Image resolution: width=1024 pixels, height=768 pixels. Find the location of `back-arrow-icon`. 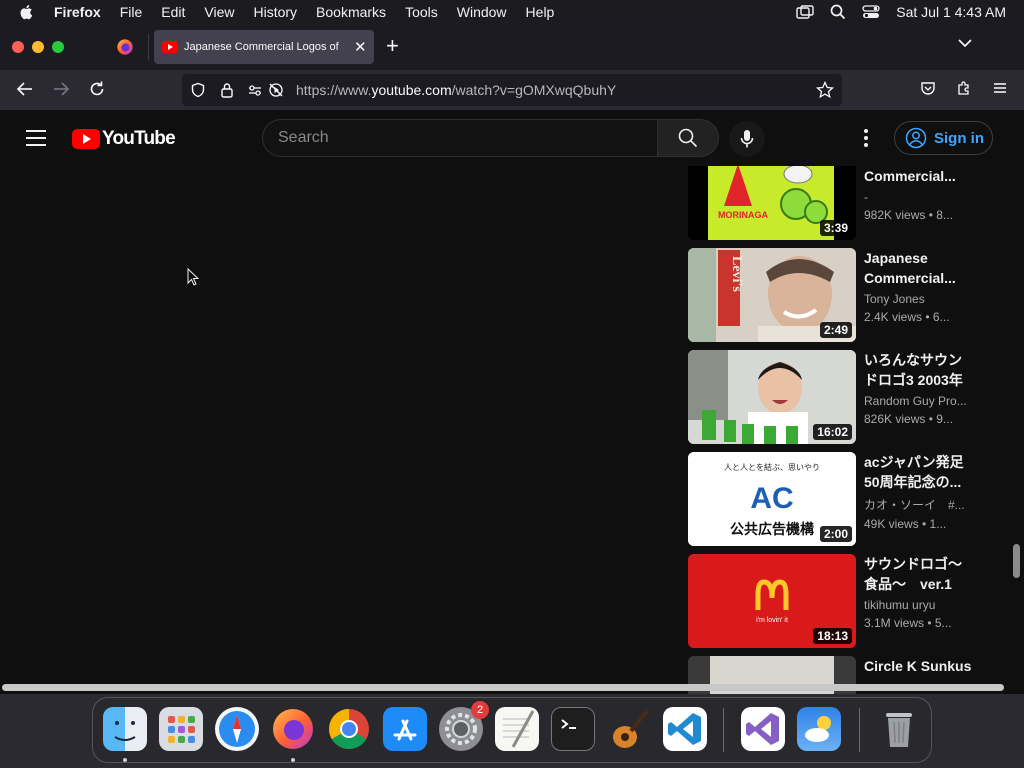

back-arrow-icon is located at coordinates (25, 89).